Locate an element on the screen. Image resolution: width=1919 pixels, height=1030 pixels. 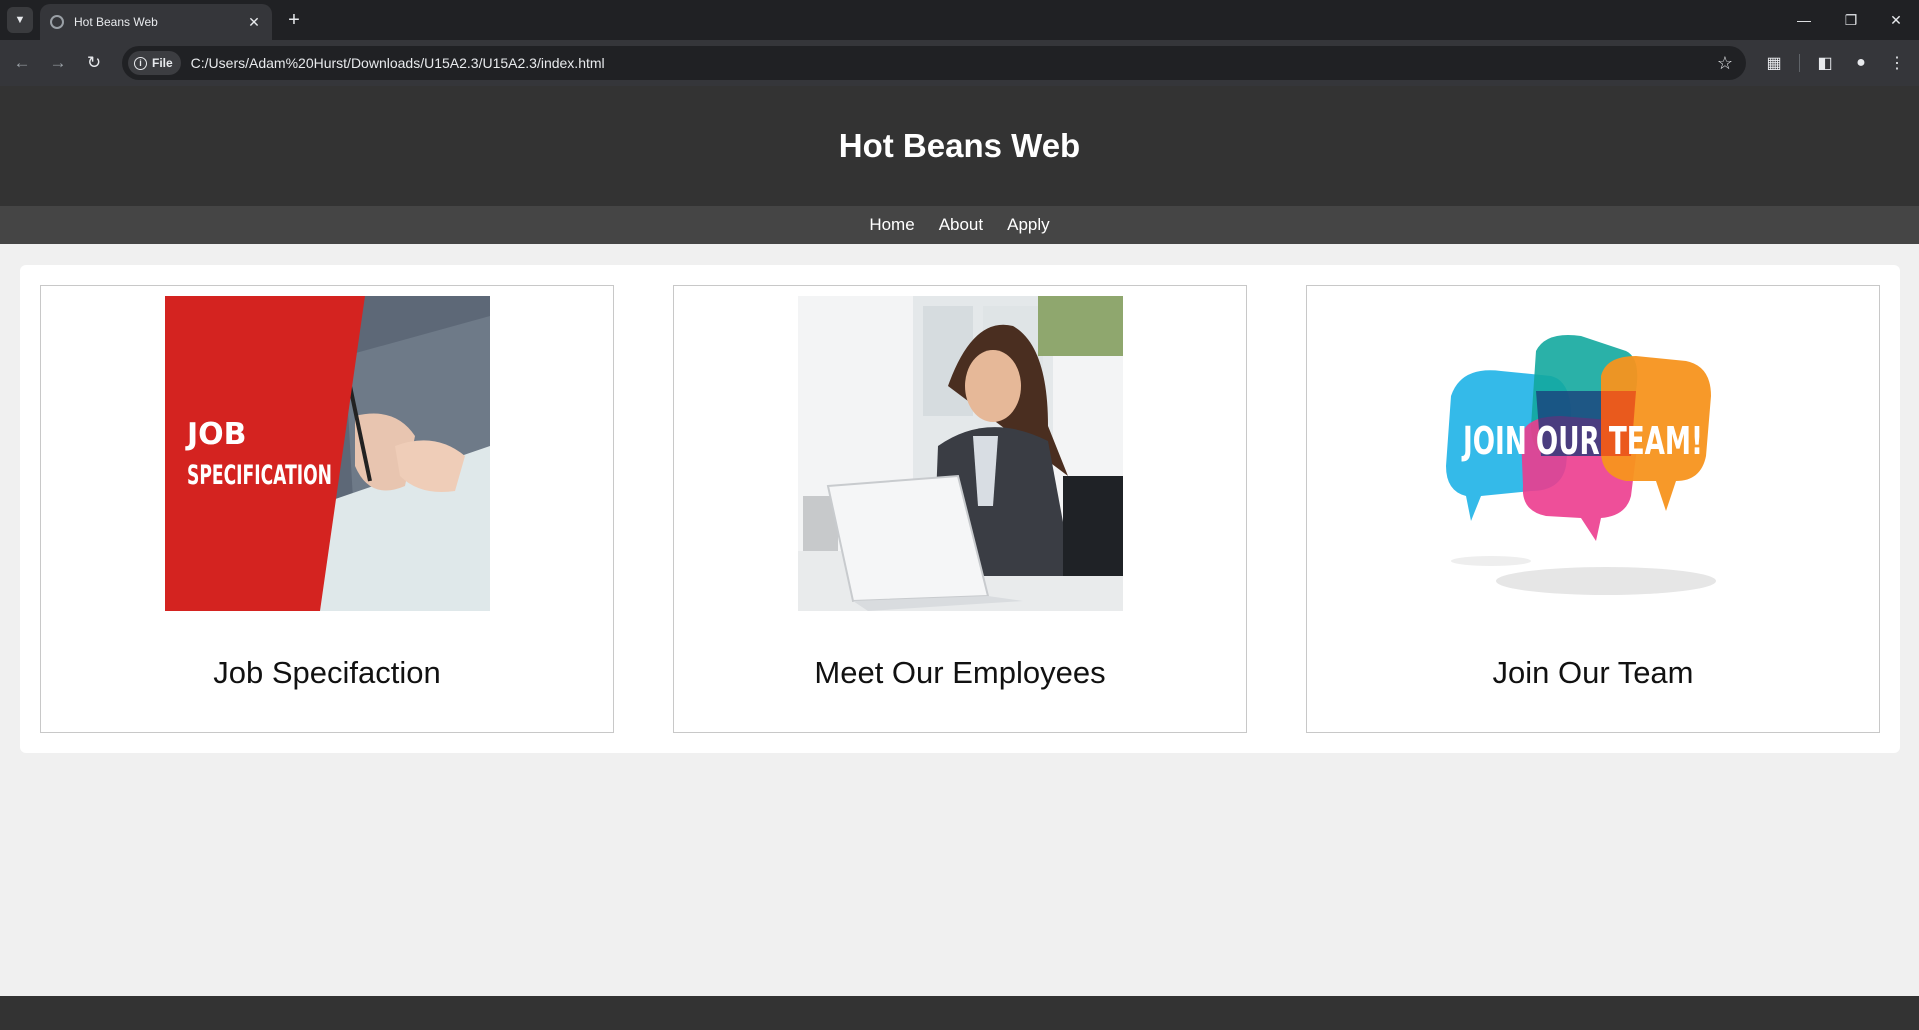
close-window-button: ✕ is located at coordinates (1896, 20).